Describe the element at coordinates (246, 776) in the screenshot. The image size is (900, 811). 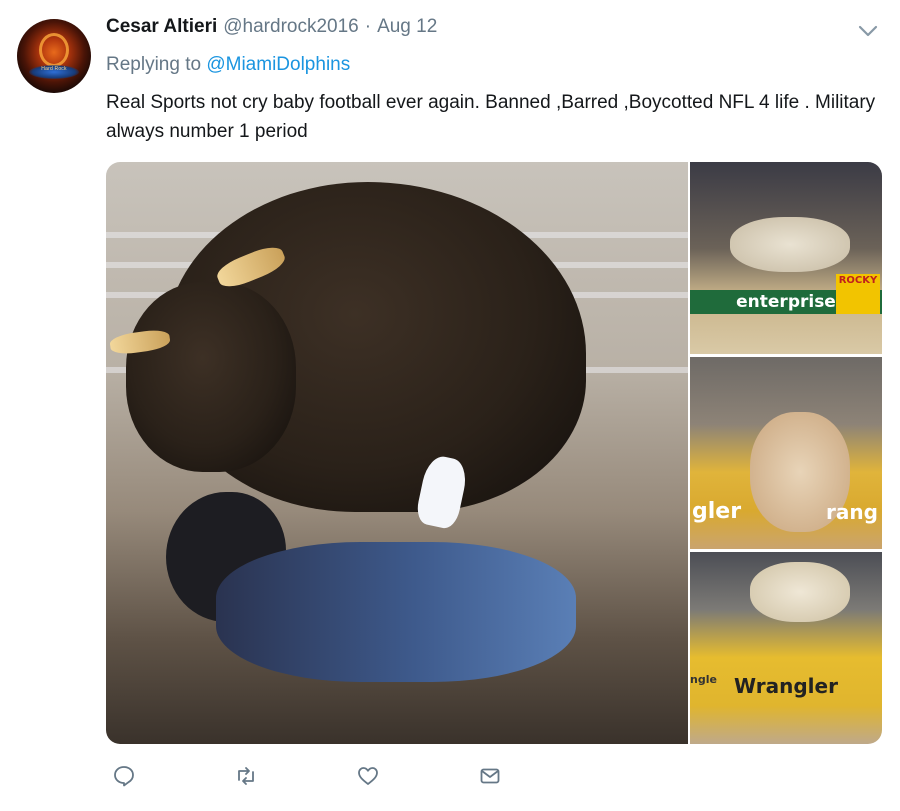
I see `retweet-icon` at that location.